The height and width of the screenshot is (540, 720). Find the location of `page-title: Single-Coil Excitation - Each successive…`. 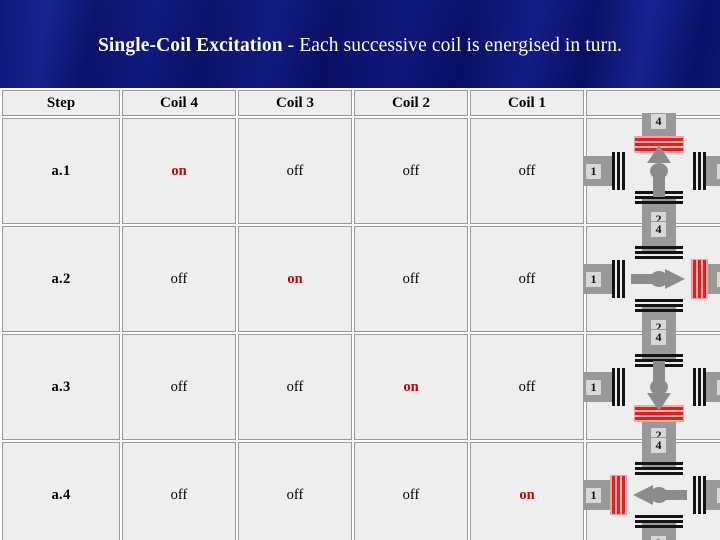

page-title: Single-Coil Excitation - Each successive… is located at coordinates (360, 46).